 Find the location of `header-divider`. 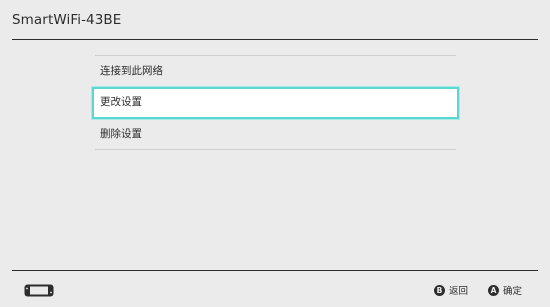

header-divider is located at coordinates (275, 39).